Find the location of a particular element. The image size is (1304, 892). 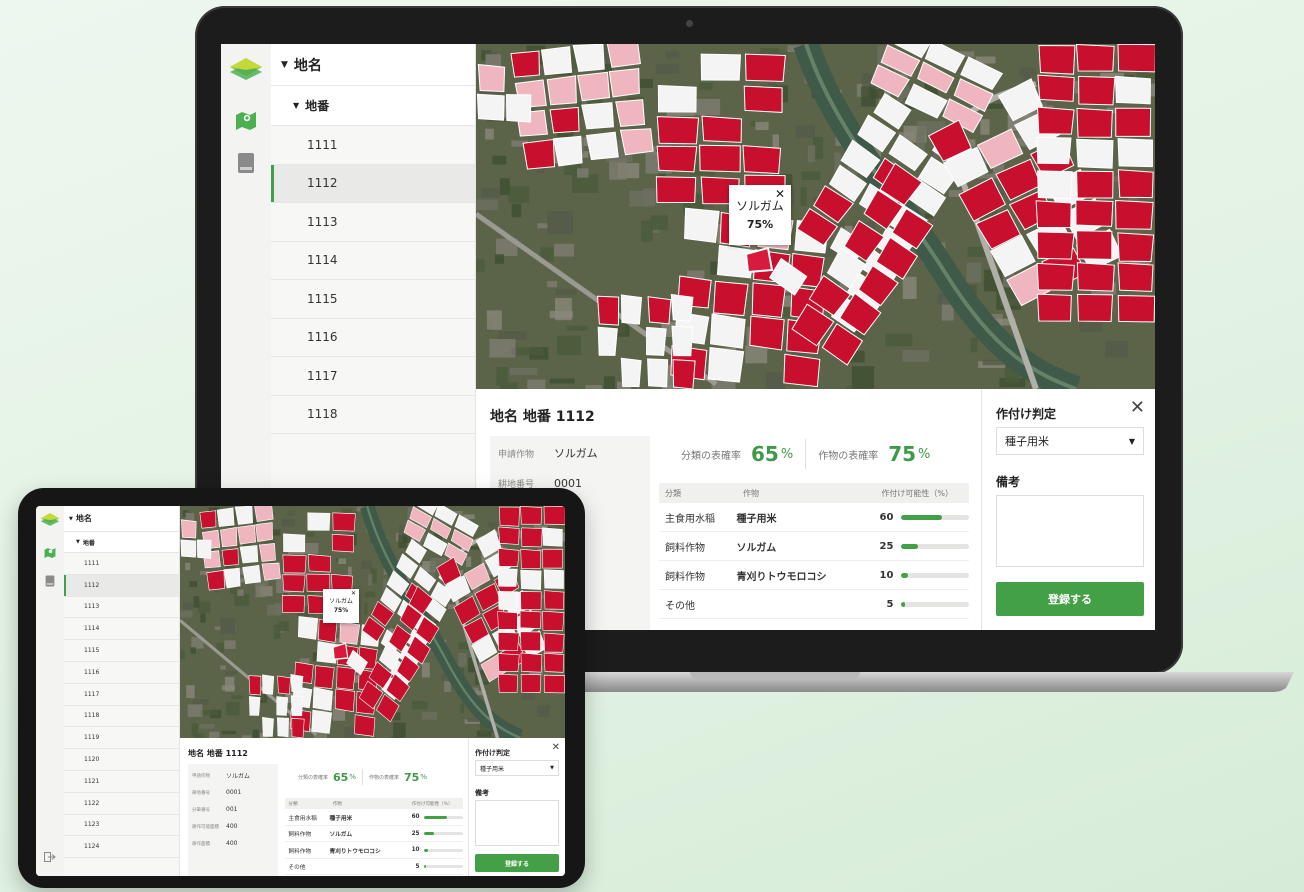

crop-agreement-value: 75 is located at coordinates (412, 777).